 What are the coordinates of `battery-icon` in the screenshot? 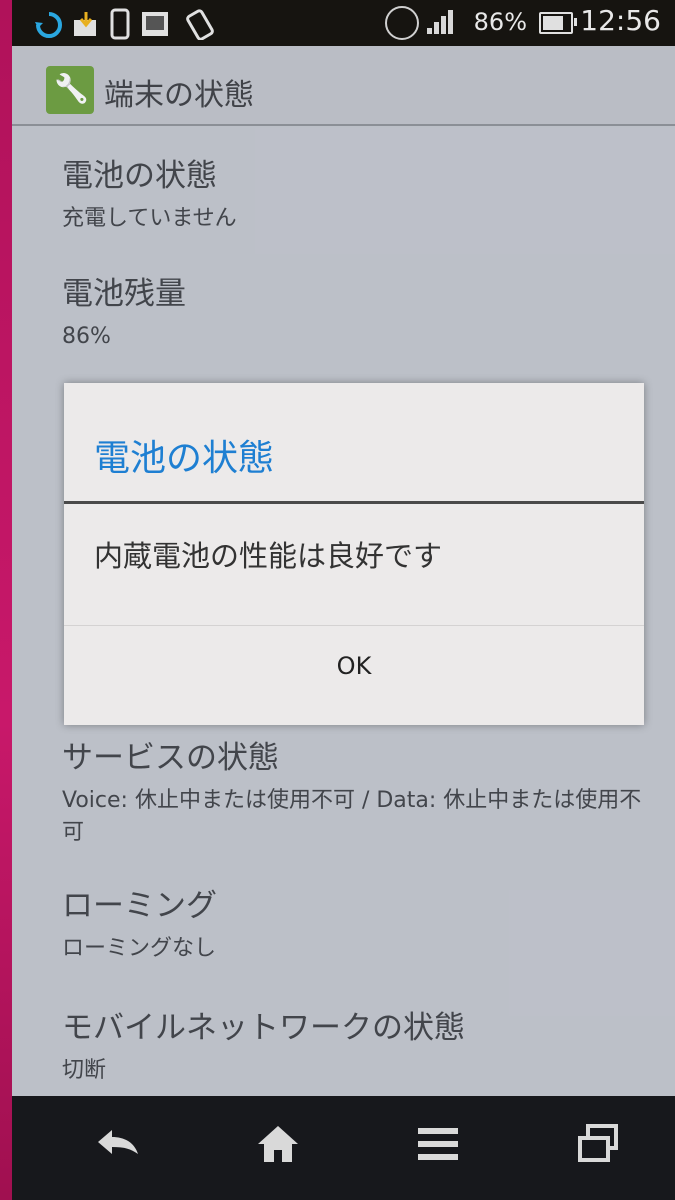 It's located at (558, 23).